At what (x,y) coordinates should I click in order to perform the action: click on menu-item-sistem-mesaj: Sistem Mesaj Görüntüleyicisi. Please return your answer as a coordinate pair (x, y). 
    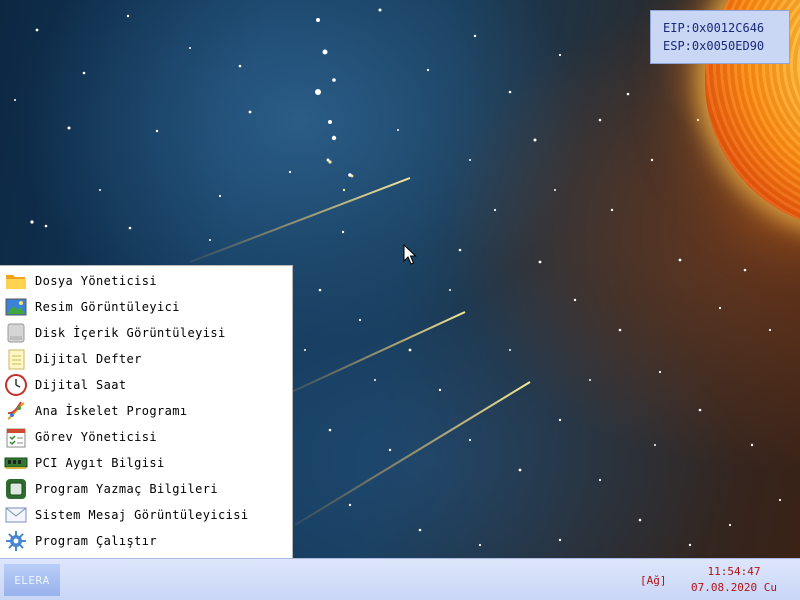
    Looking at the image, I should click on (146, 515).